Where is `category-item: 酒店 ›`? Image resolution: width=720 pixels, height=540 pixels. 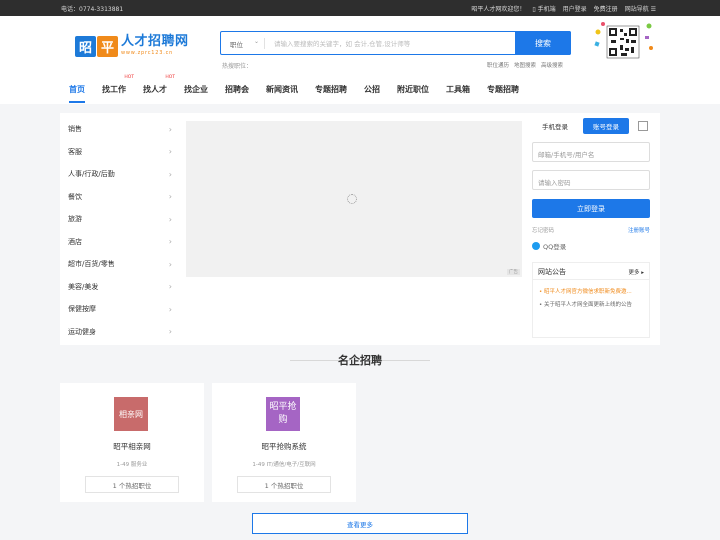
category-item: 酒店 › is located at coordinates (120, 242).